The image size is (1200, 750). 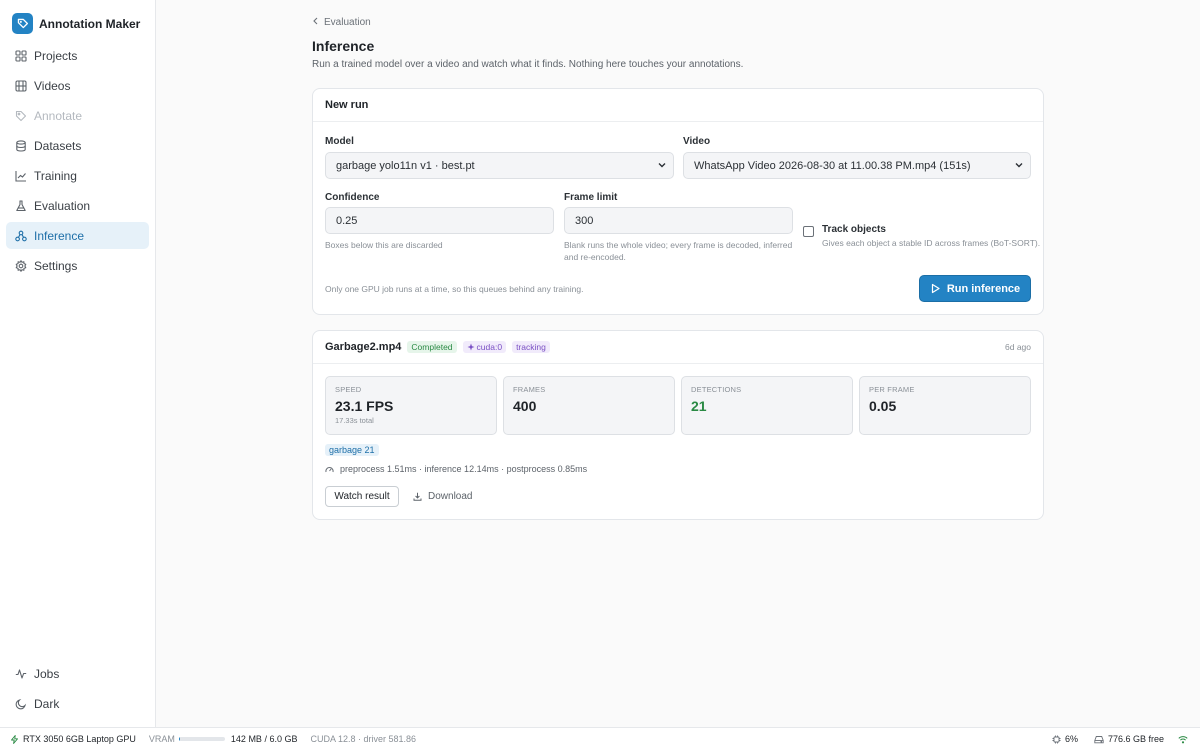 I want to click on run-inference-label: Run inference, so click(x=983, y=288).